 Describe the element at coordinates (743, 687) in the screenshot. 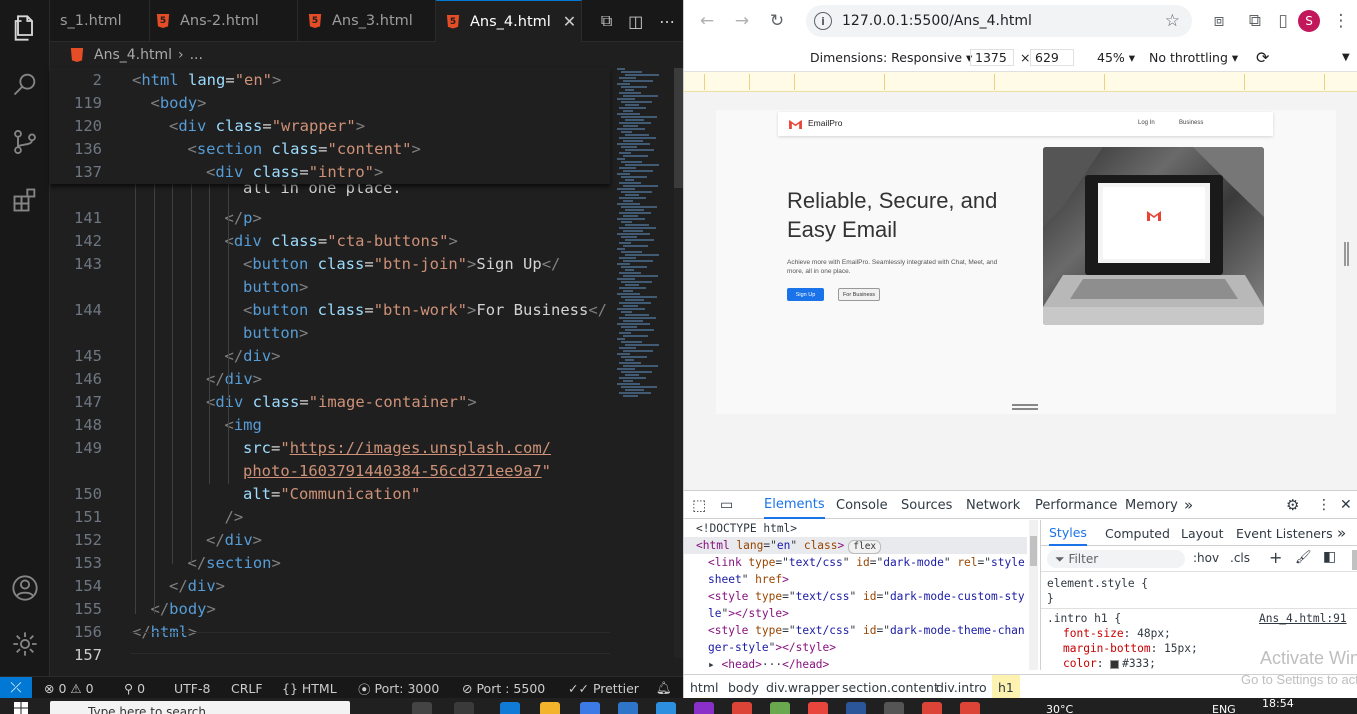

I see `dom-breadcrumb-item: body` at that location.